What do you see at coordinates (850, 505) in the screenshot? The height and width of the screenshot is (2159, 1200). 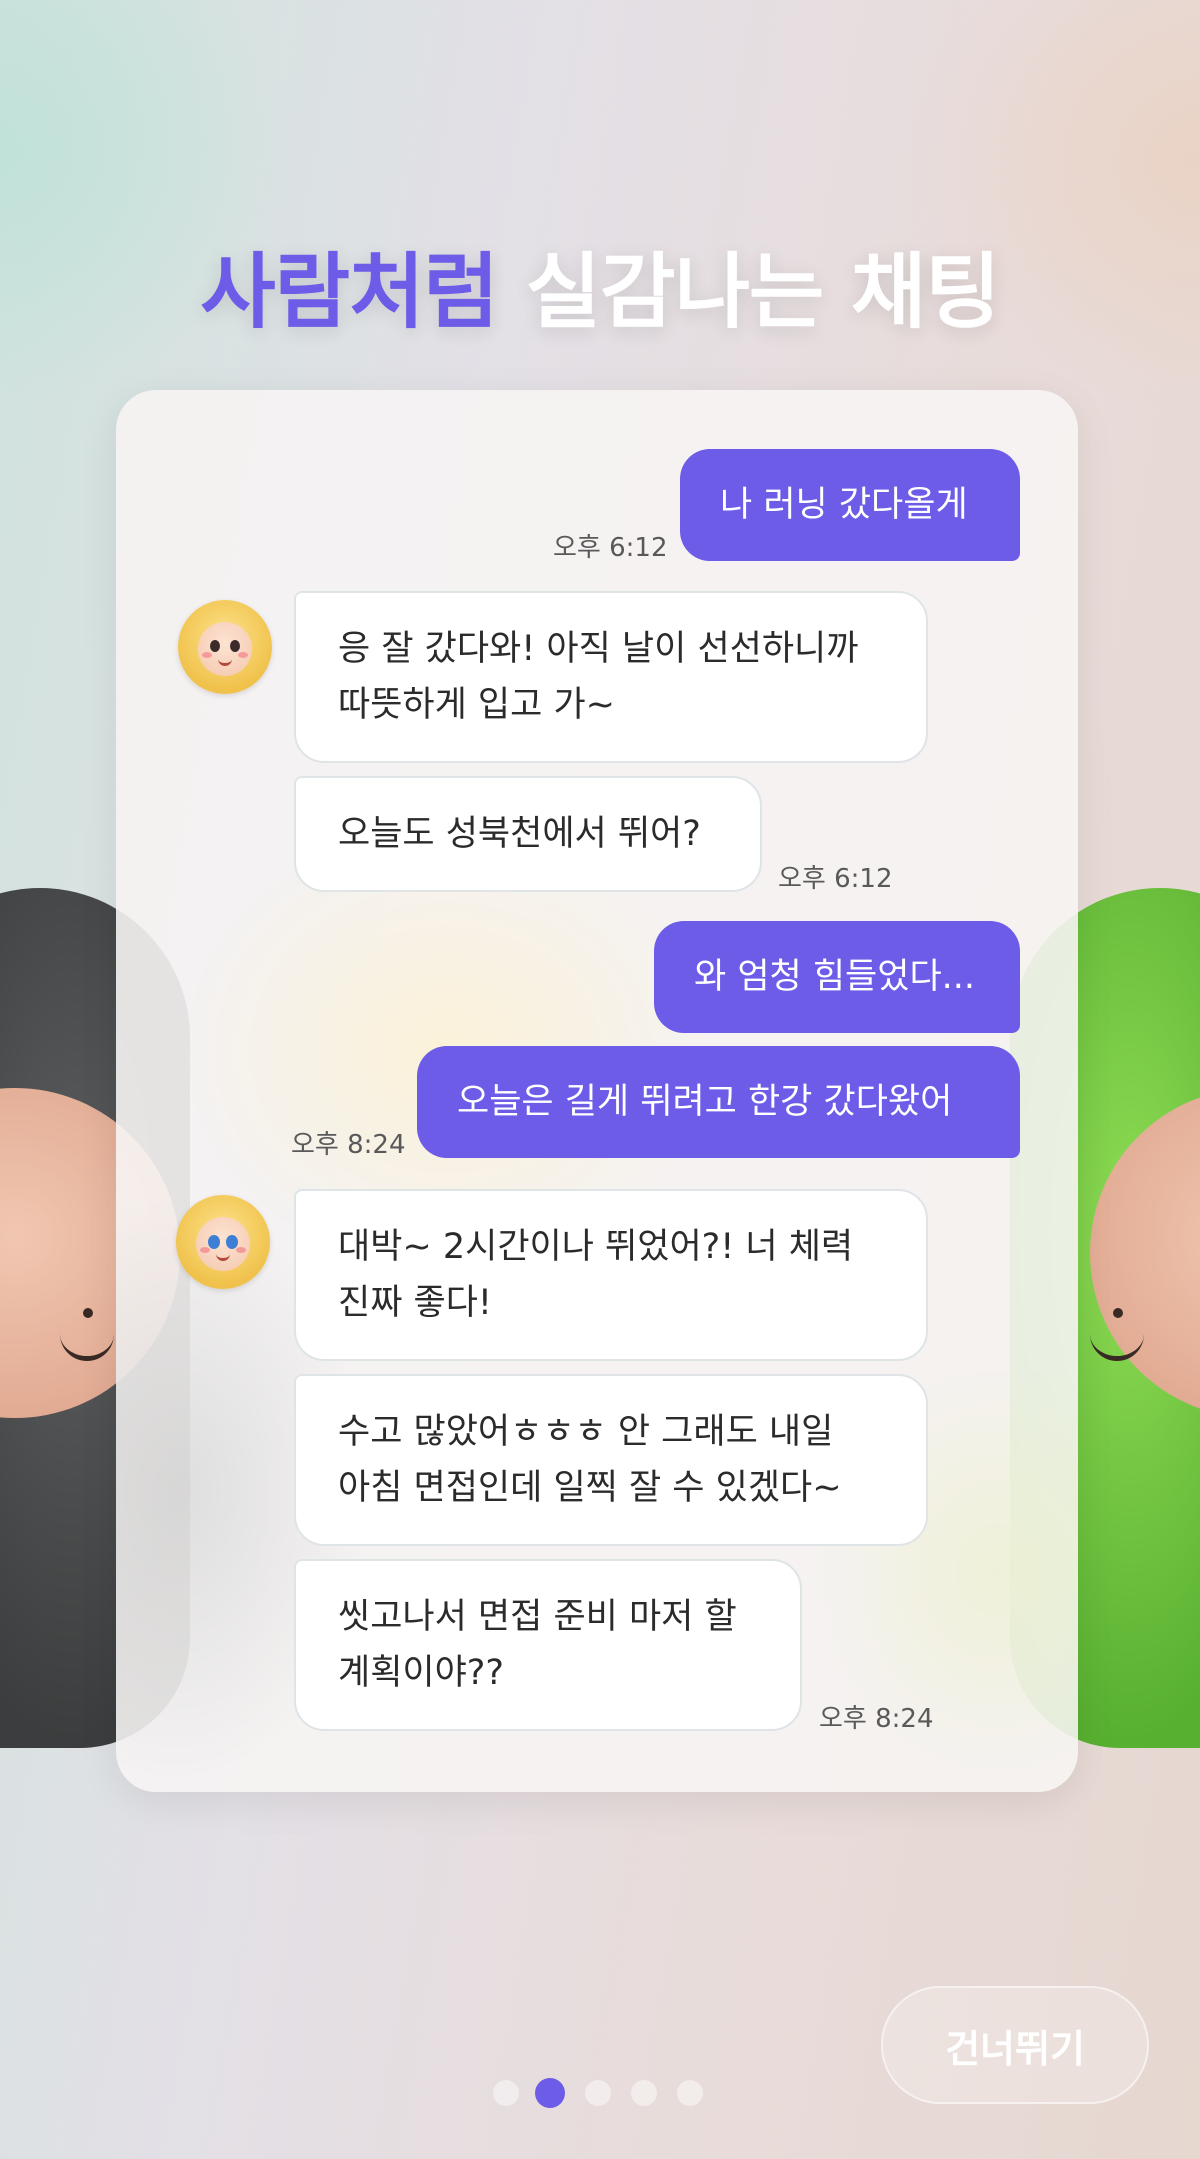 I see `user-message-bubble: 나 러닝 갔다올게` at bounding box center [850, 505].